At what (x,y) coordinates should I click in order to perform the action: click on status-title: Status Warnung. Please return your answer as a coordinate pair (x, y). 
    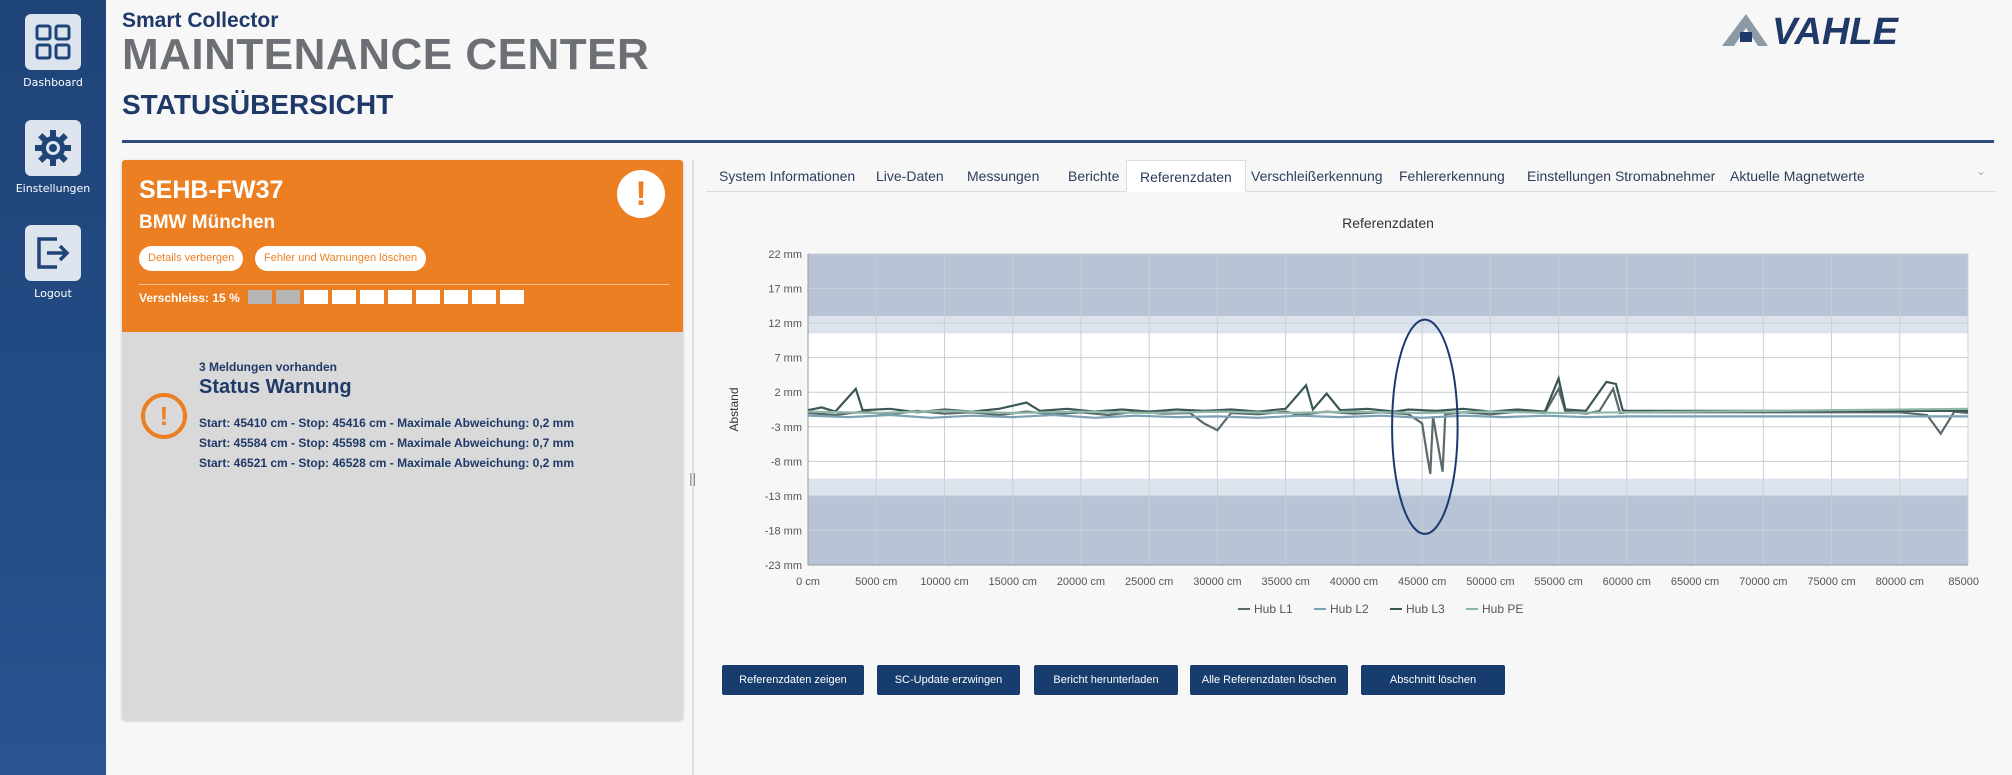
    Looking at the image, I should click on (275, 387).